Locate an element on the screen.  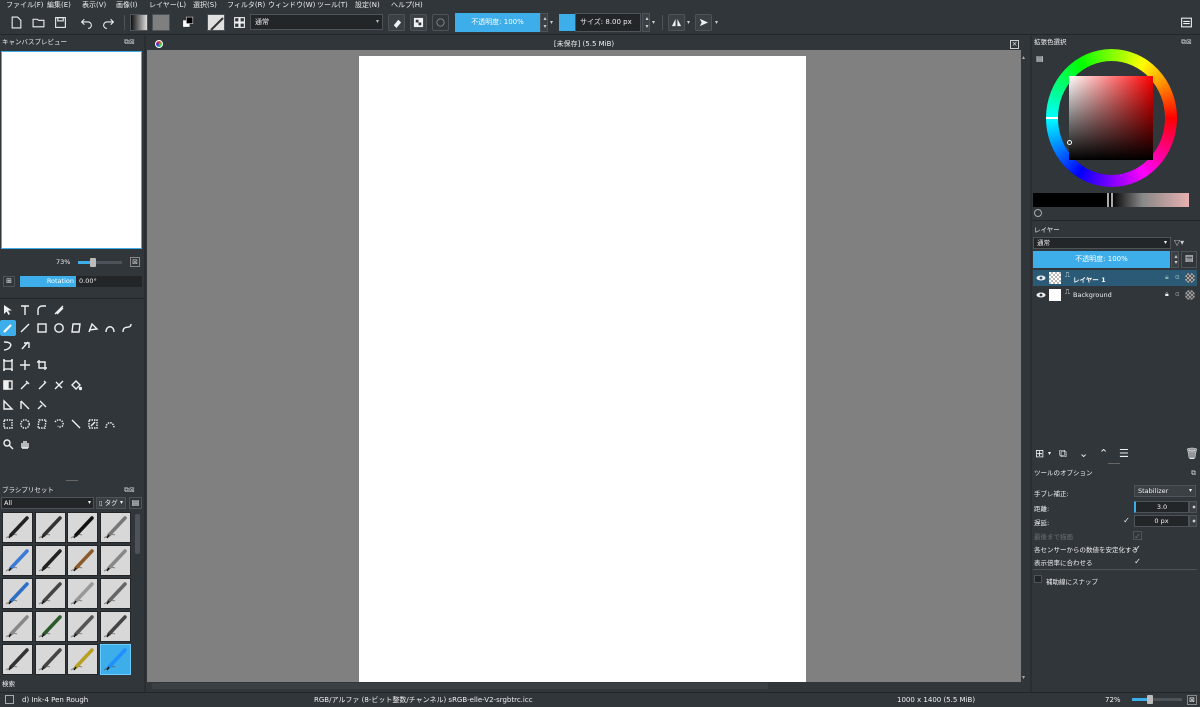
swap-colors-icon is located at coordinates (188, 22).